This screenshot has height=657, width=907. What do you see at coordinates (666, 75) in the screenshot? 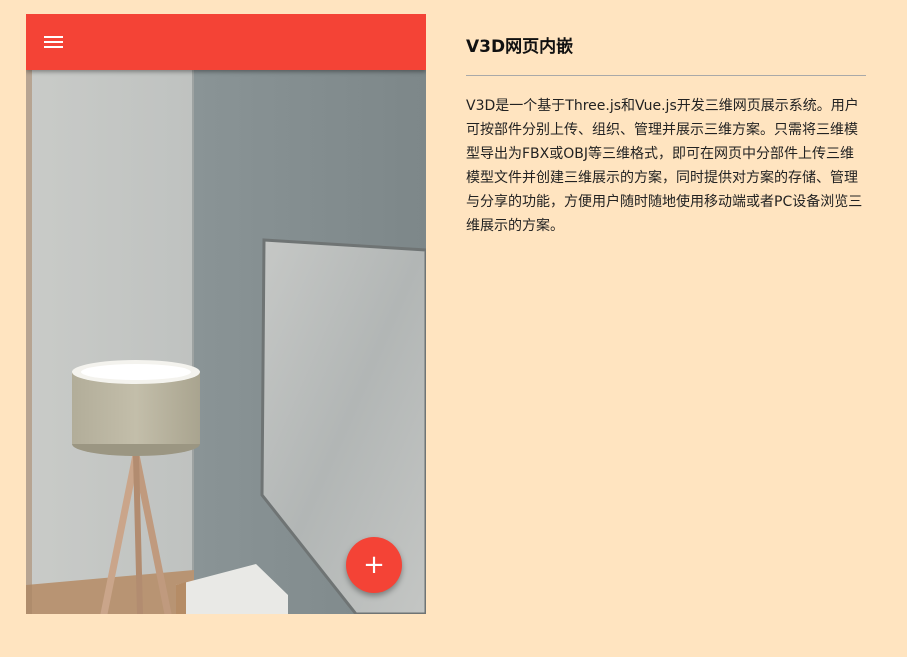
I see `title-divider` at bounding box center [666, 75].